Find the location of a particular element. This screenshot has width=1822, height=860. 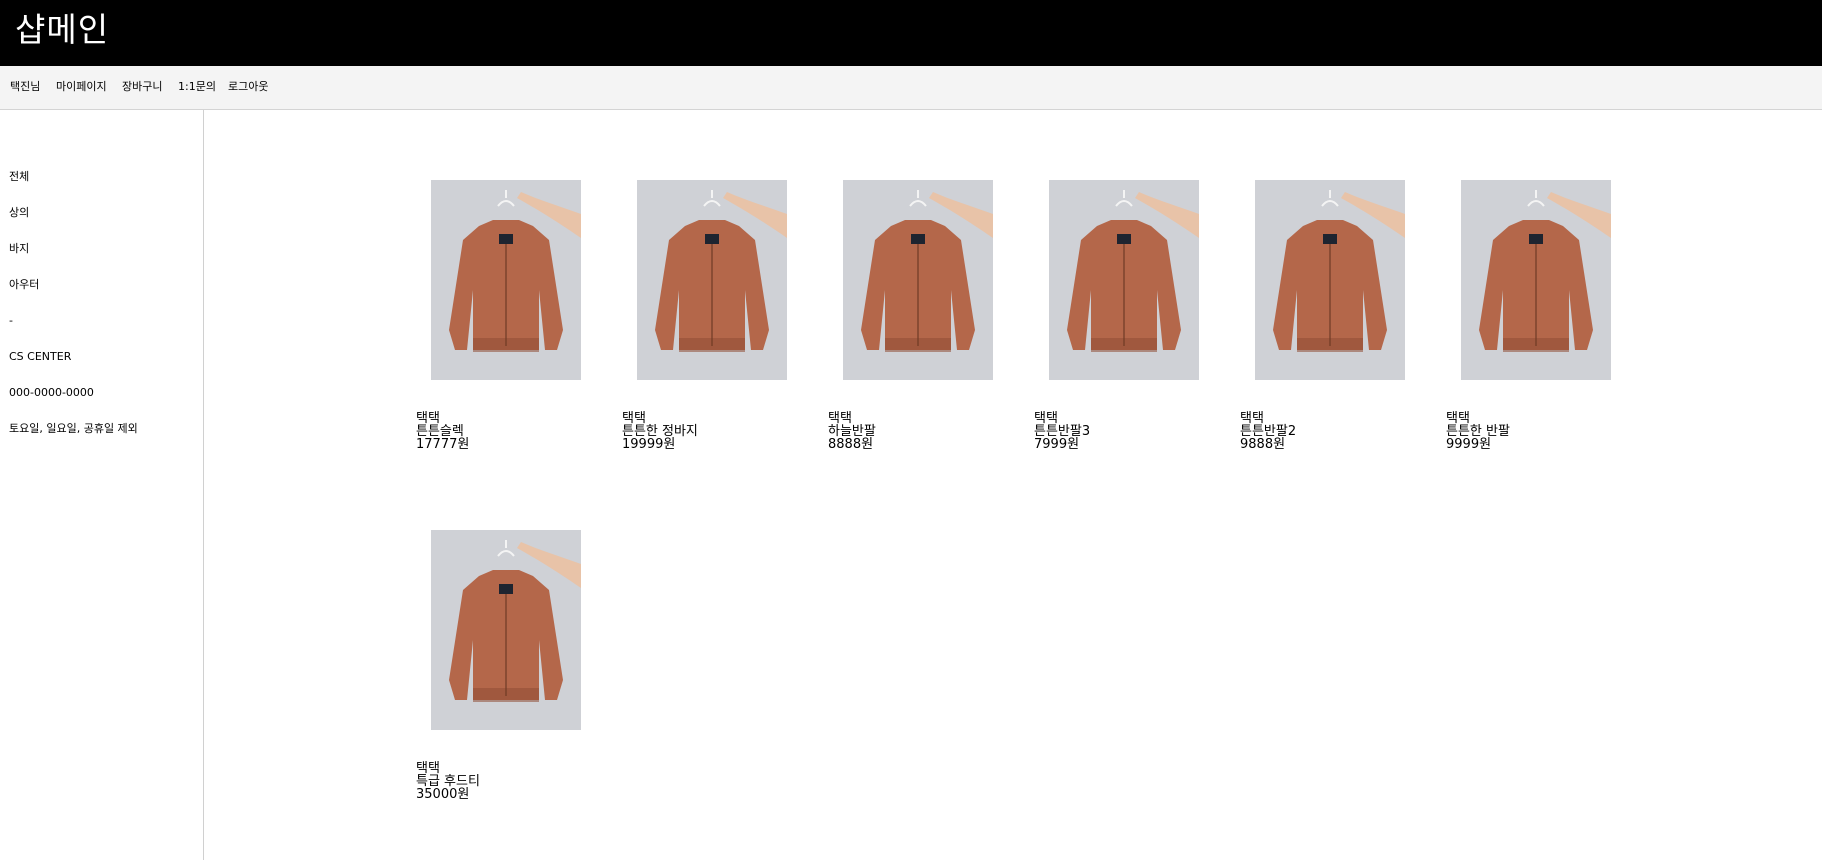

category-tops: 상의 is located at coordinates (19, 213).